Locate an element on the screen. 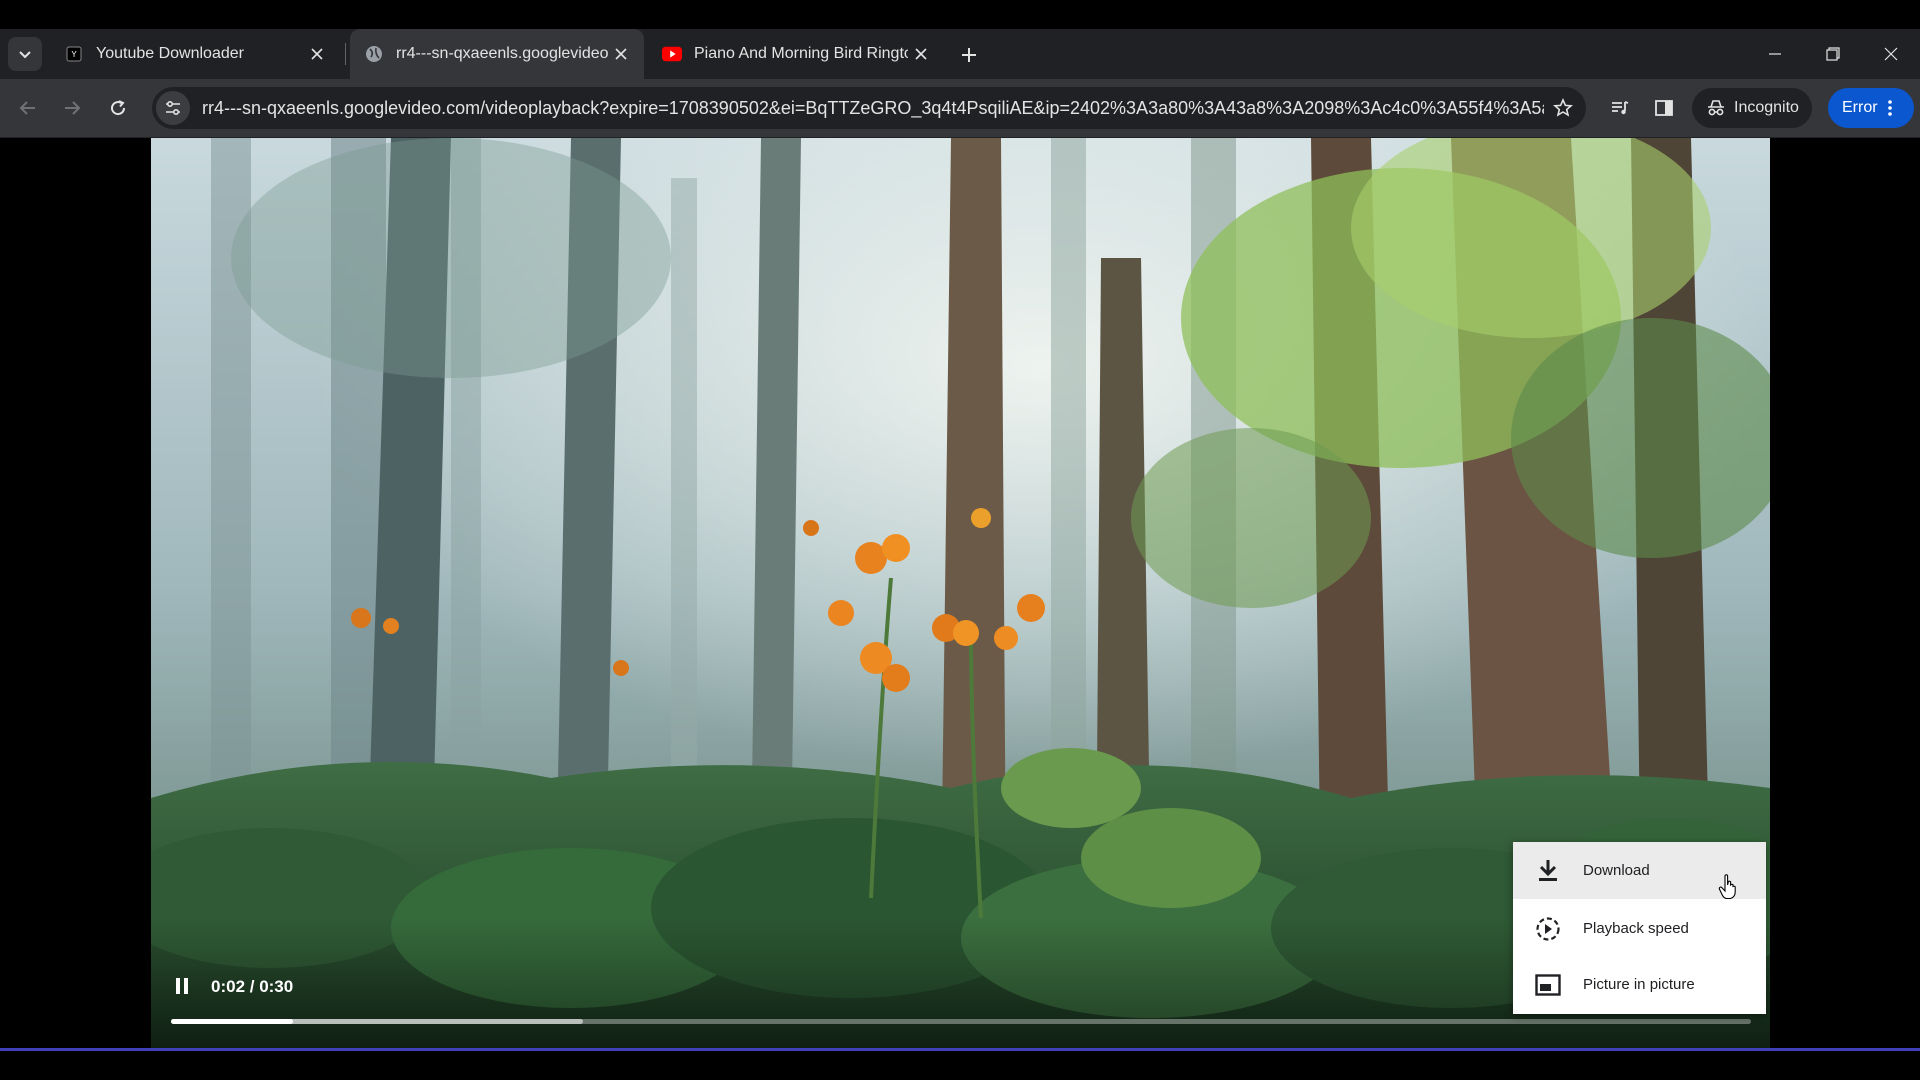  incognito-profile-button: Incognito is located at coordinates (1752, 108).